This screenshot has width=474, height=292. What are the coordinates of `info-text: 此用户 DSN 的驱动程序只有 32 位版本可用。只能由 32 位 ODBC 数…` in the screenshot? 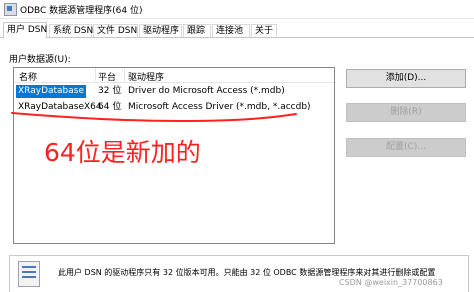 It's located at (247, 272).